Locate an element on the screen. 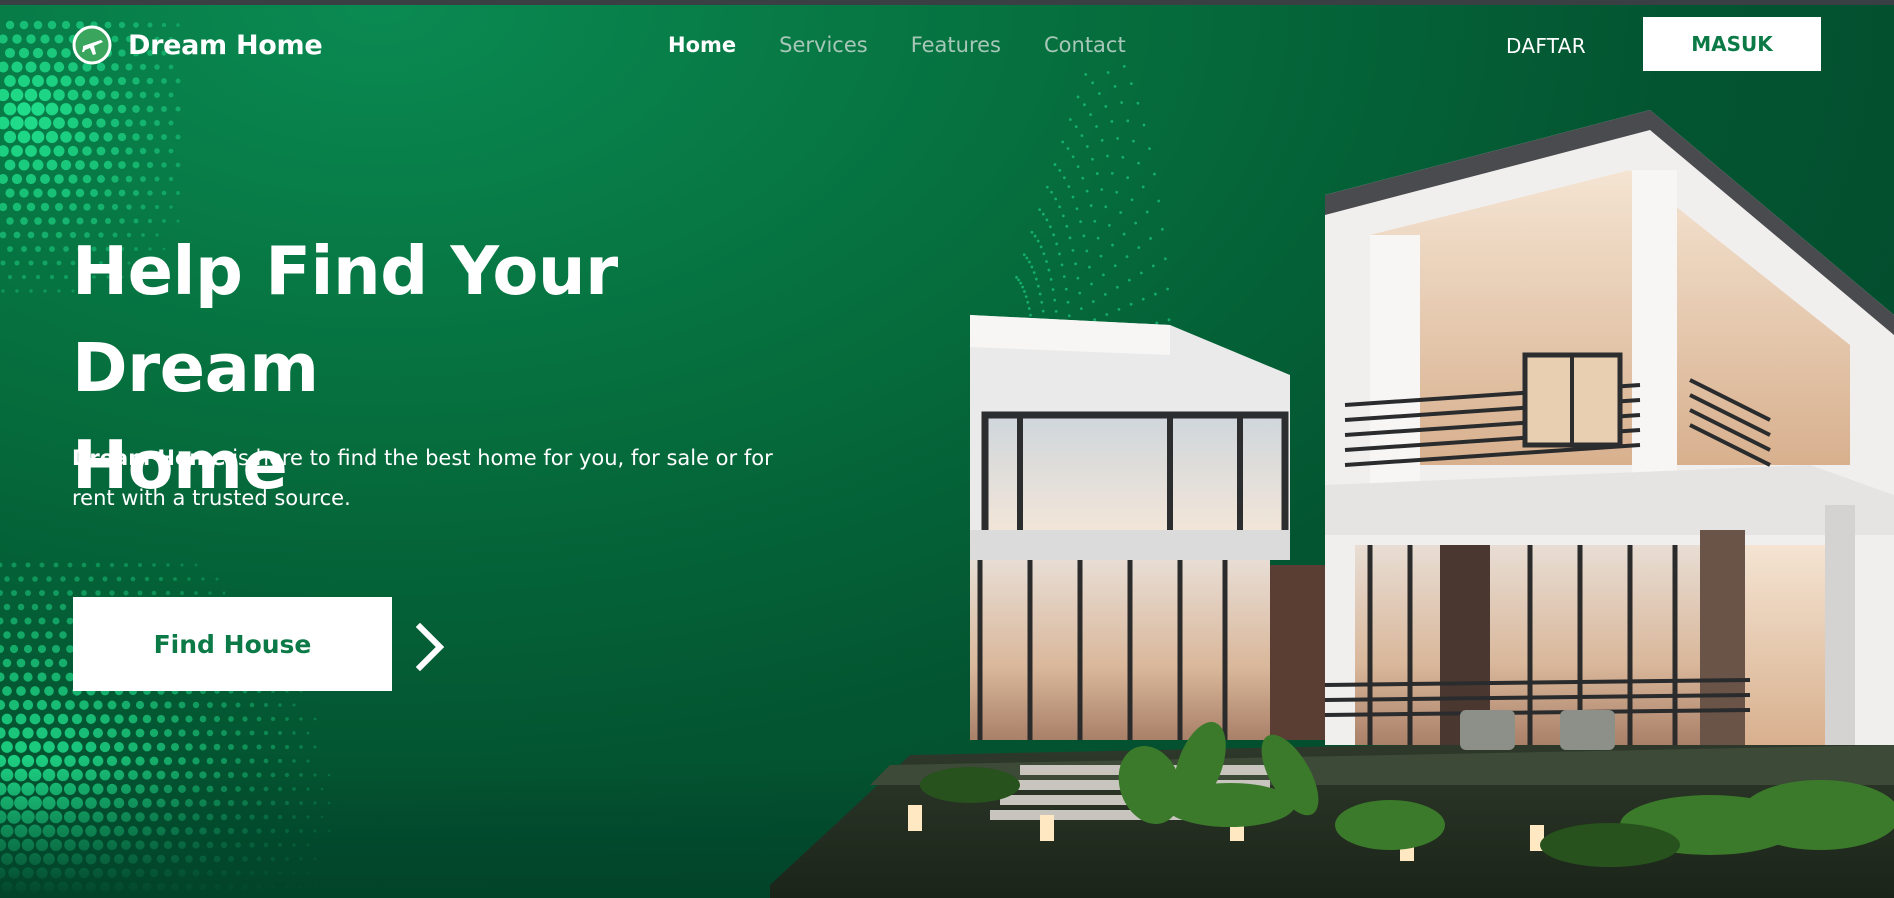 This screenshot has height=898, width=1894. headline-line-1: Help Find Your Dream is located at coordinates (345, 319).